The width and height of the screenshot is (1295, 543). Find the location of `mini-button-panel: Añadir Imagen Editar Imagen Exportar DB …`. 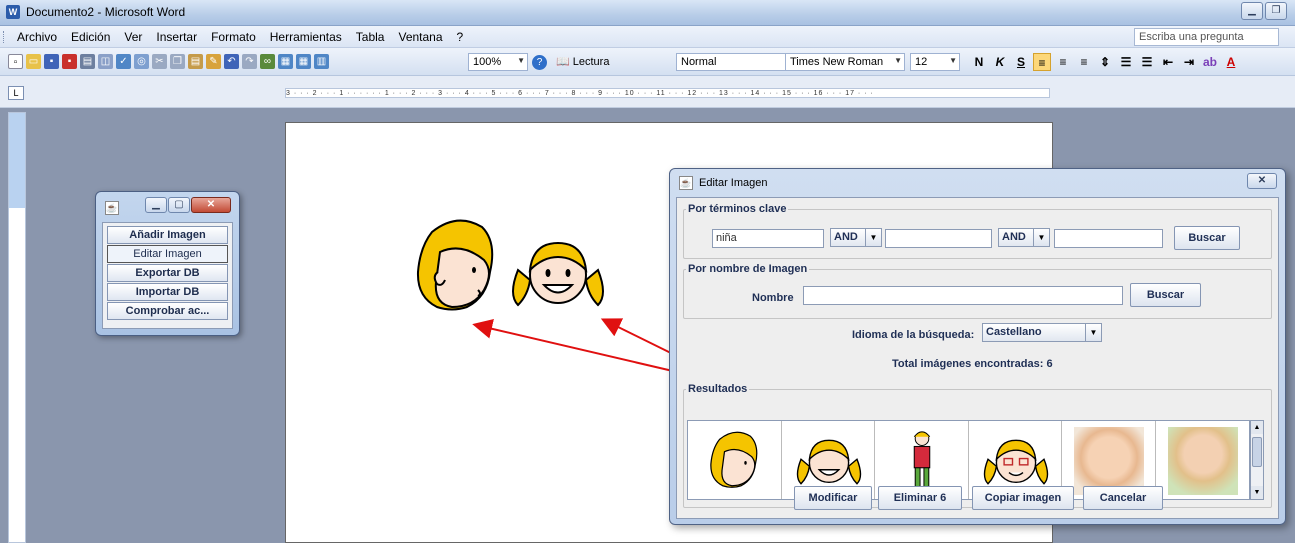

mini-button-panel: Añadir Imagen Editar Imagen Exportar DB … is located at coordinates (167, 275).